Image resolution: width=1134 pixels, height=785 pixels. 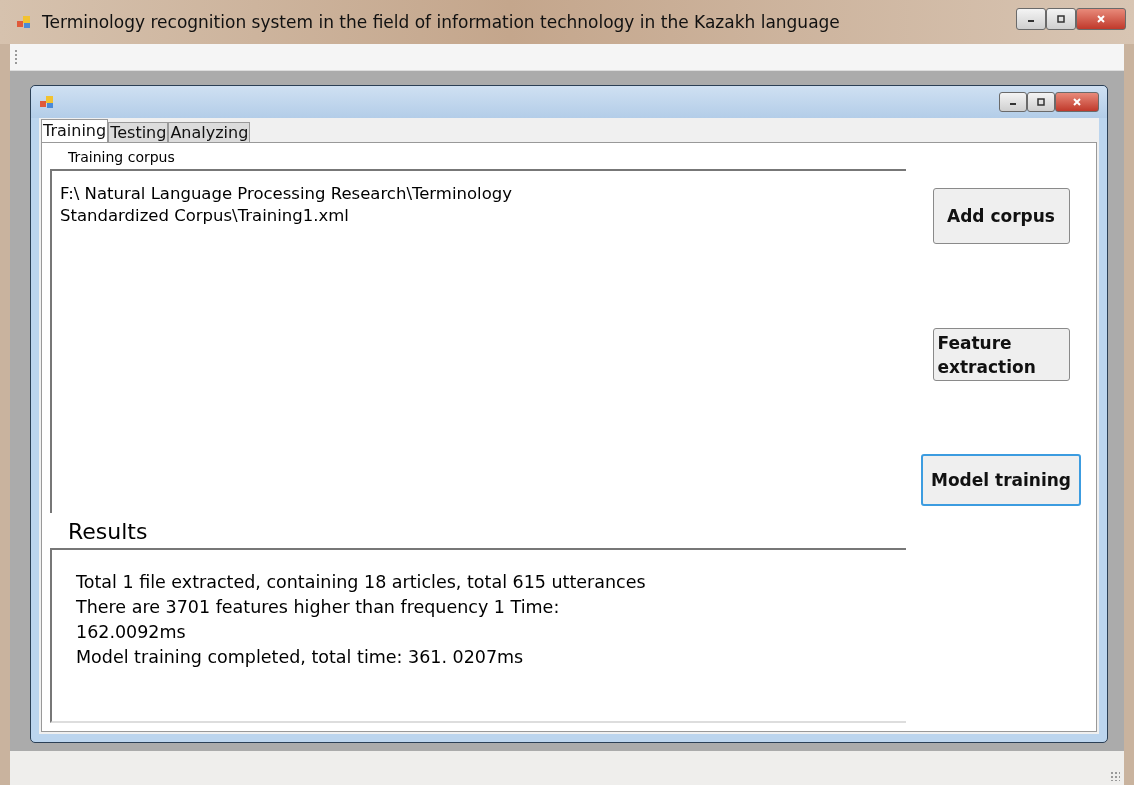 What do you see at coordinates (17, 57) in the screenshot?
I see `grip-icon` at bounding box center [17, 57].